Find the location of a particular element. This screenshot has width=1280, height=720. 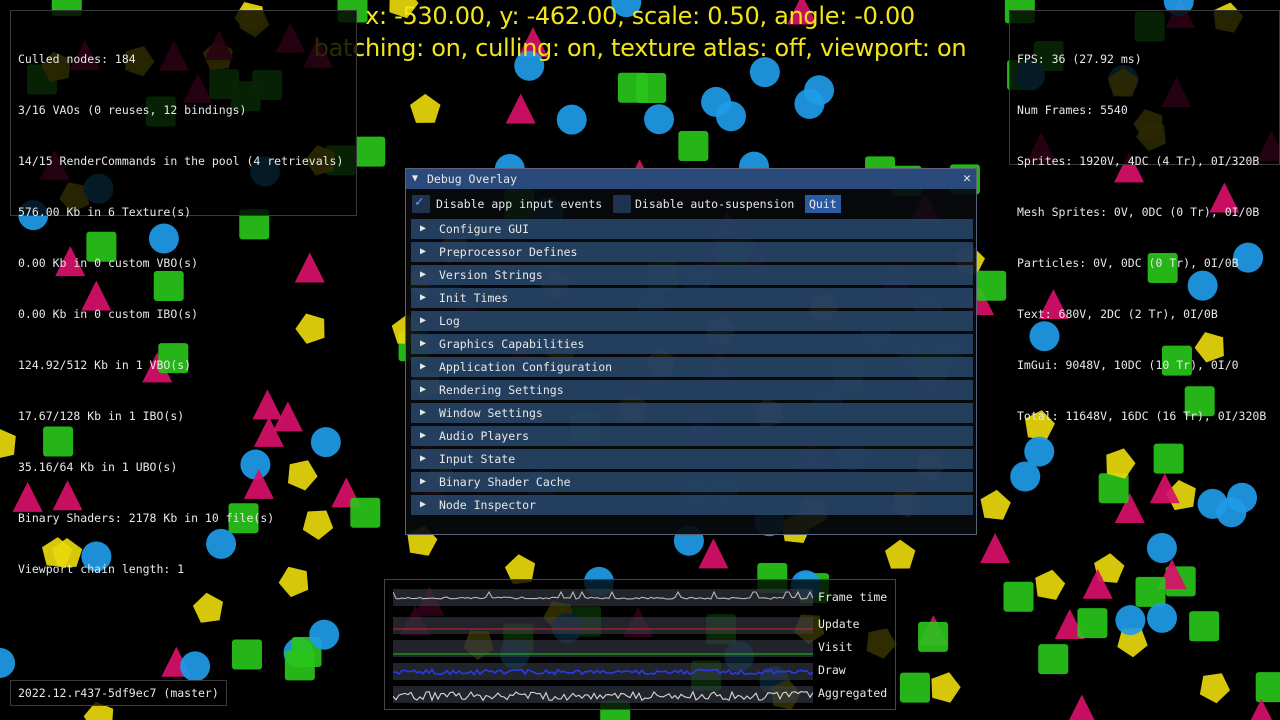

checkmark-icon: ✓ is located at coordinates (419, 202).